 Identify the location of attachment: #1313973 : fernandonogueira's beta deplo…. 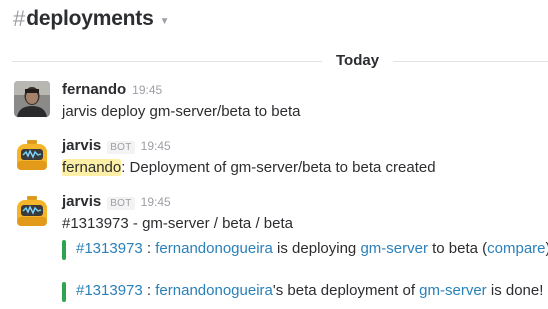
(303, 291).